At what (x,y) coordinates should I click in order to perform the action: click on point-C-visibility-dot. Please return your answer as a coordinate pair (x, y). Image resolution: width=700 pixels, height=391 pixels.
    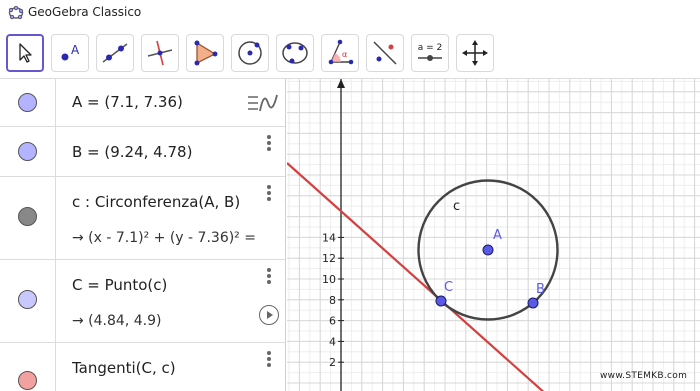
    Looking at the image, I should click on (27, 299).